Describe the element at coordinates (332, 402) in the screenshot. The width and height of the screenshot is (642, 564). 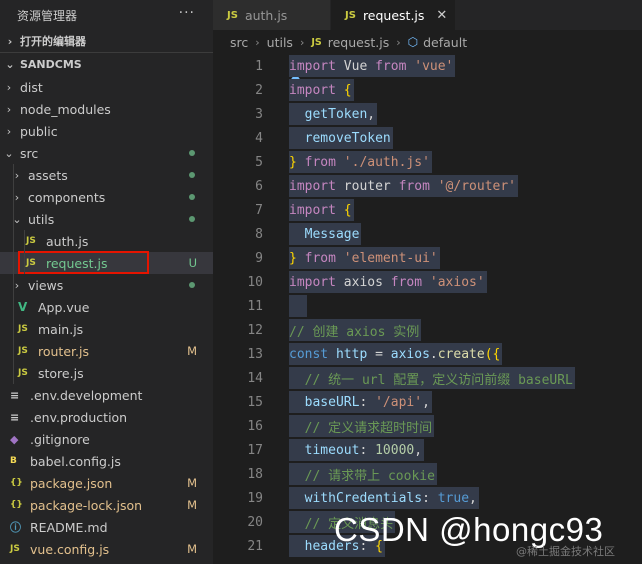
I see `code-token: baseURL` at that location.